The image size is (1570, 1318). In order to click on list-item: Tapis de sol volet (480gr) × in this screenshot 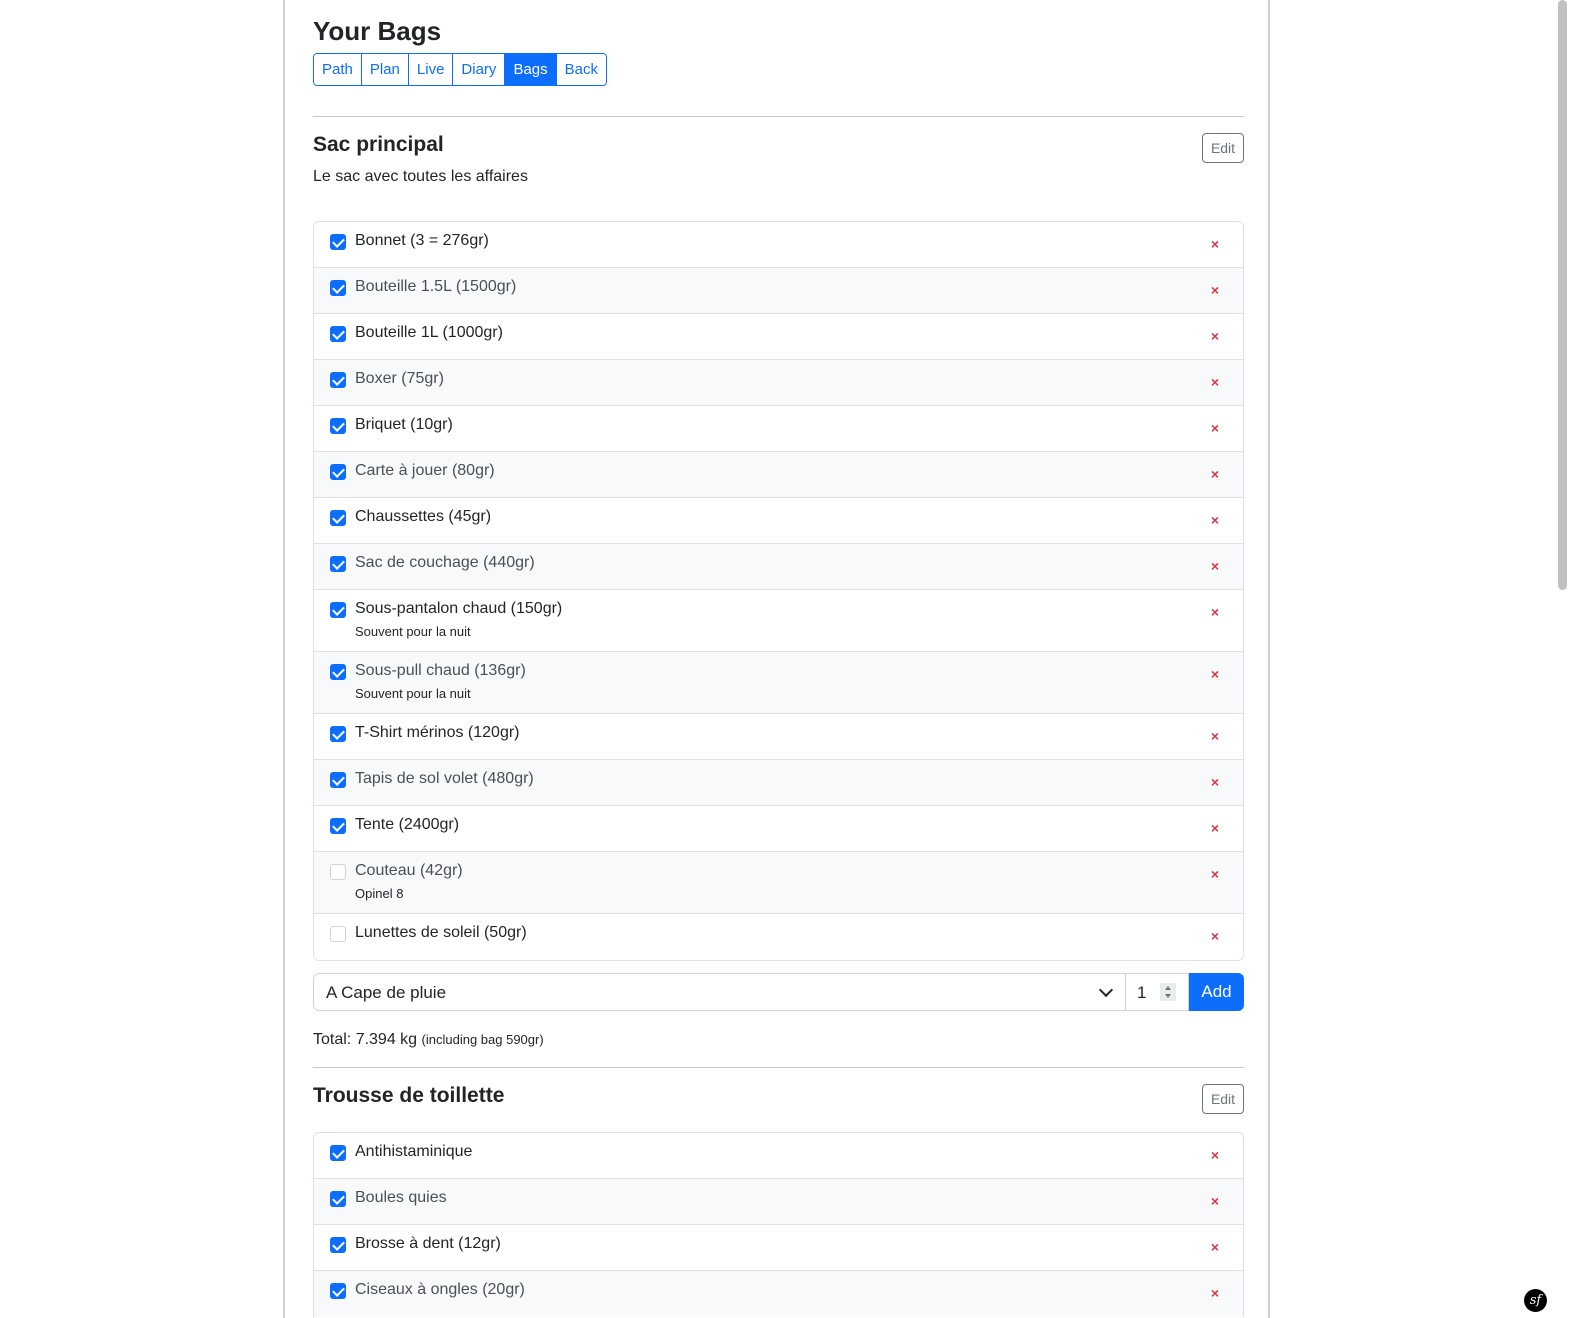, I will do `click(778, 783)`.